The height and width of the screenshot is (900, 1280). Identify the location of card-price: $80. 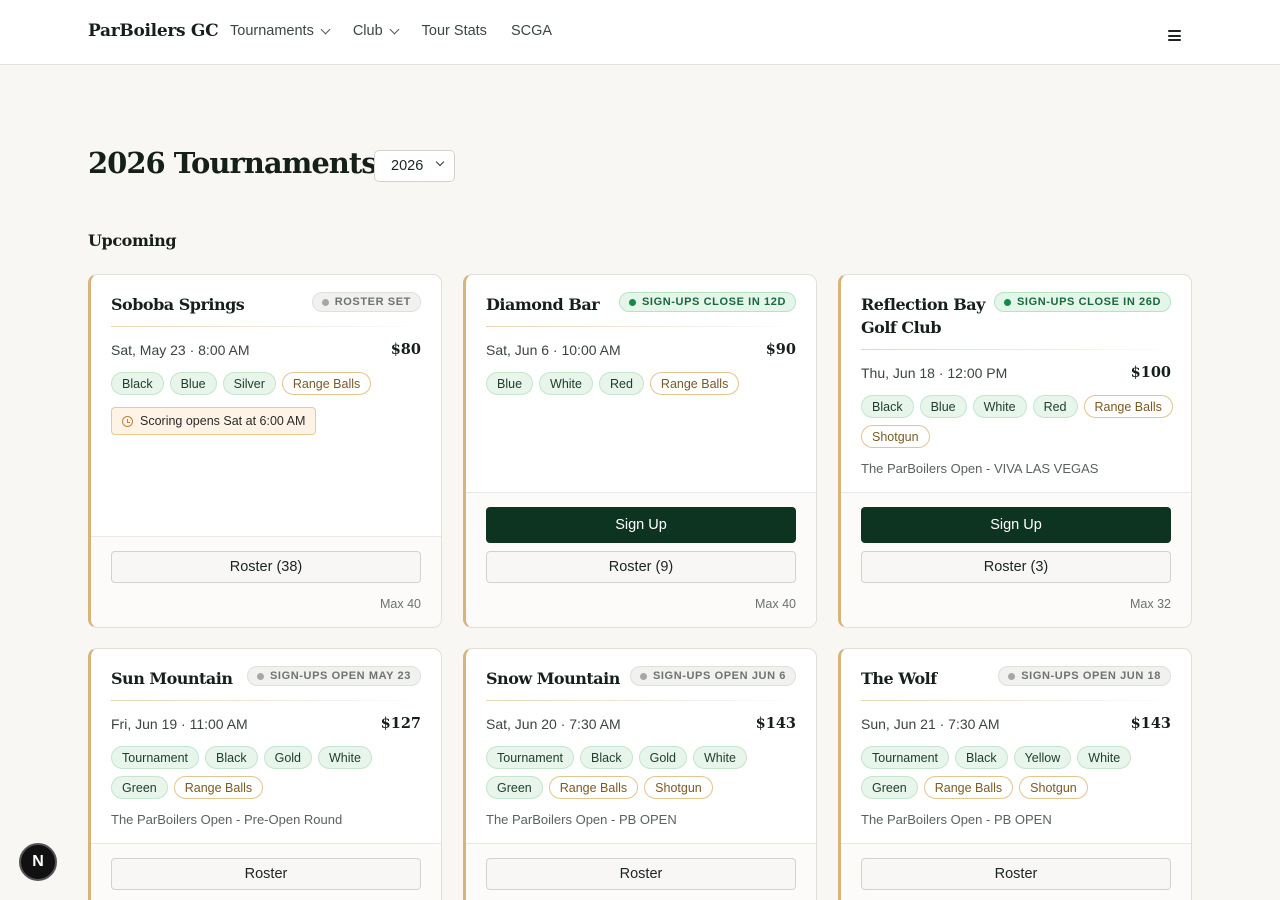
(405, 349).